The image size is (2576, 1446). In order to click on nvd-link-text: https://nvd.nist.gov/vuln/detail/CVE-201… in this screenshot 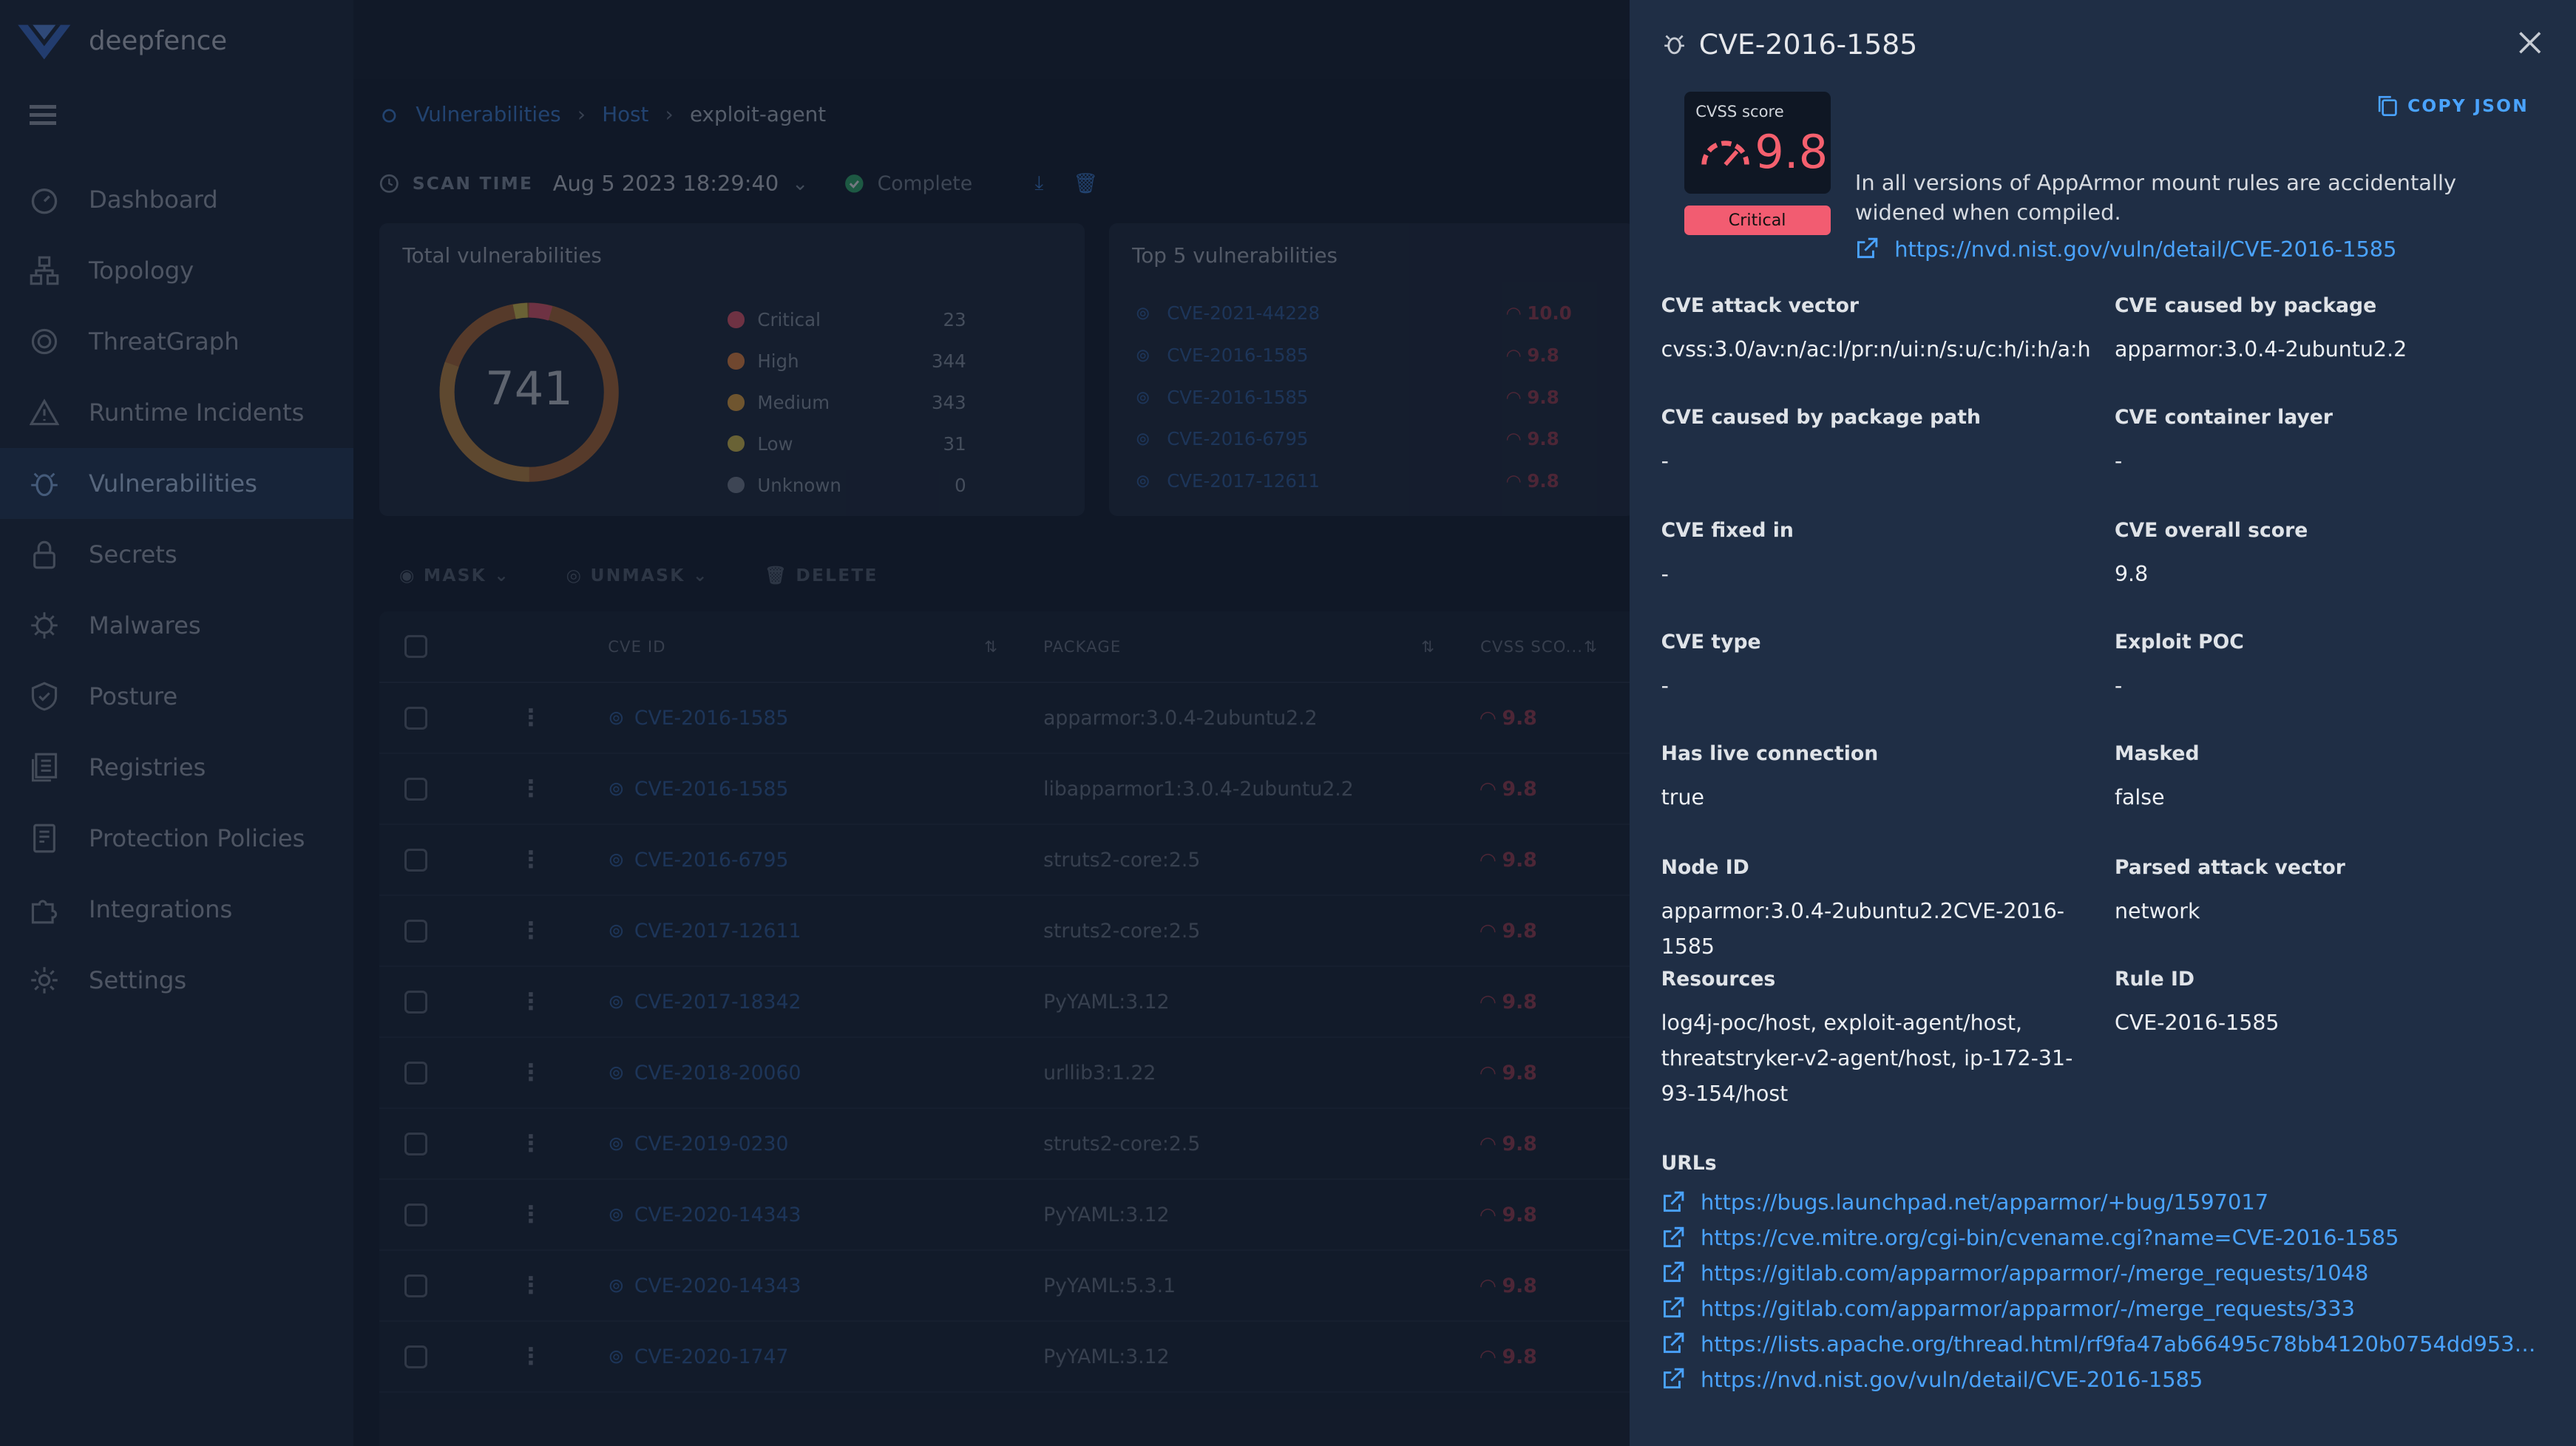, I will do `click(2145, 249)`.